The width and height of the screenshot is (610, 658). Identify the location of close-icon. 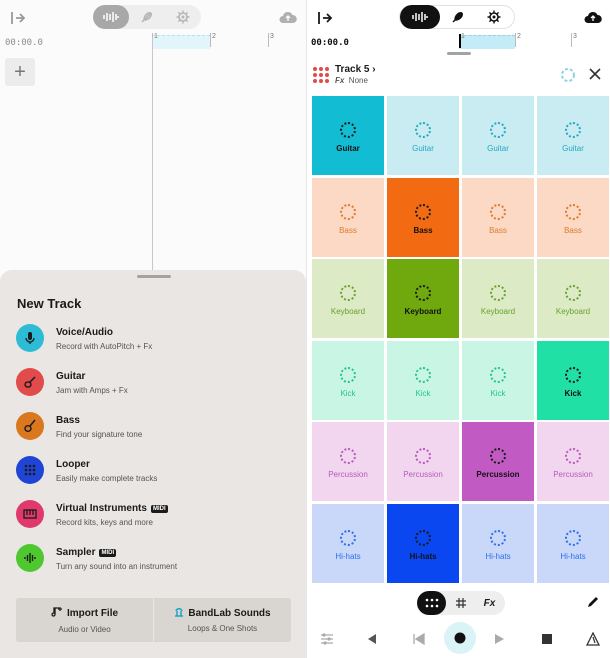
(595, 76).